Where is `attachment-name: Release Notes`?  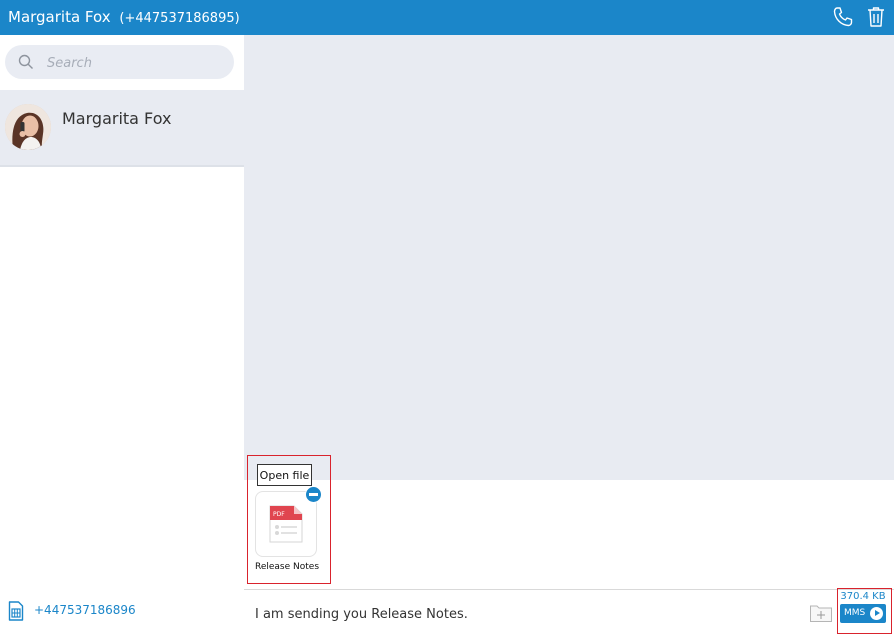 attachment-name: Release Notes is located at coordinates (287, 567).